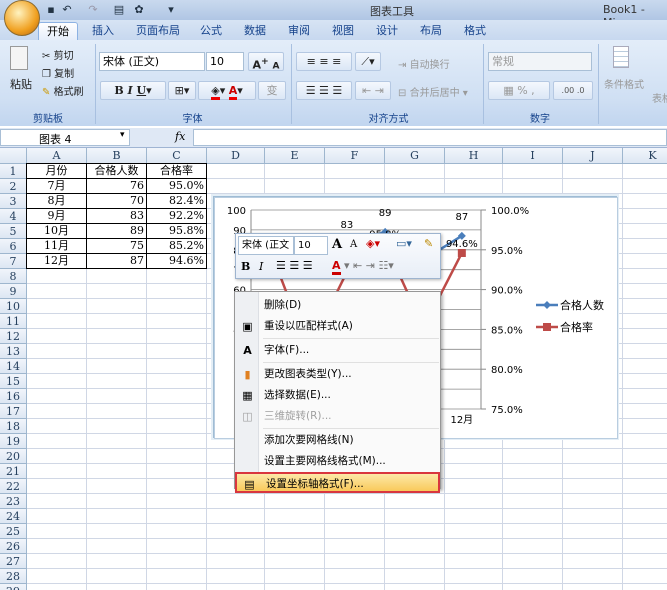 This screenshot has width=667, height=590. Describe the element at coordinates (295, 501) in the screenshot. I see `cell-E23` at that location.